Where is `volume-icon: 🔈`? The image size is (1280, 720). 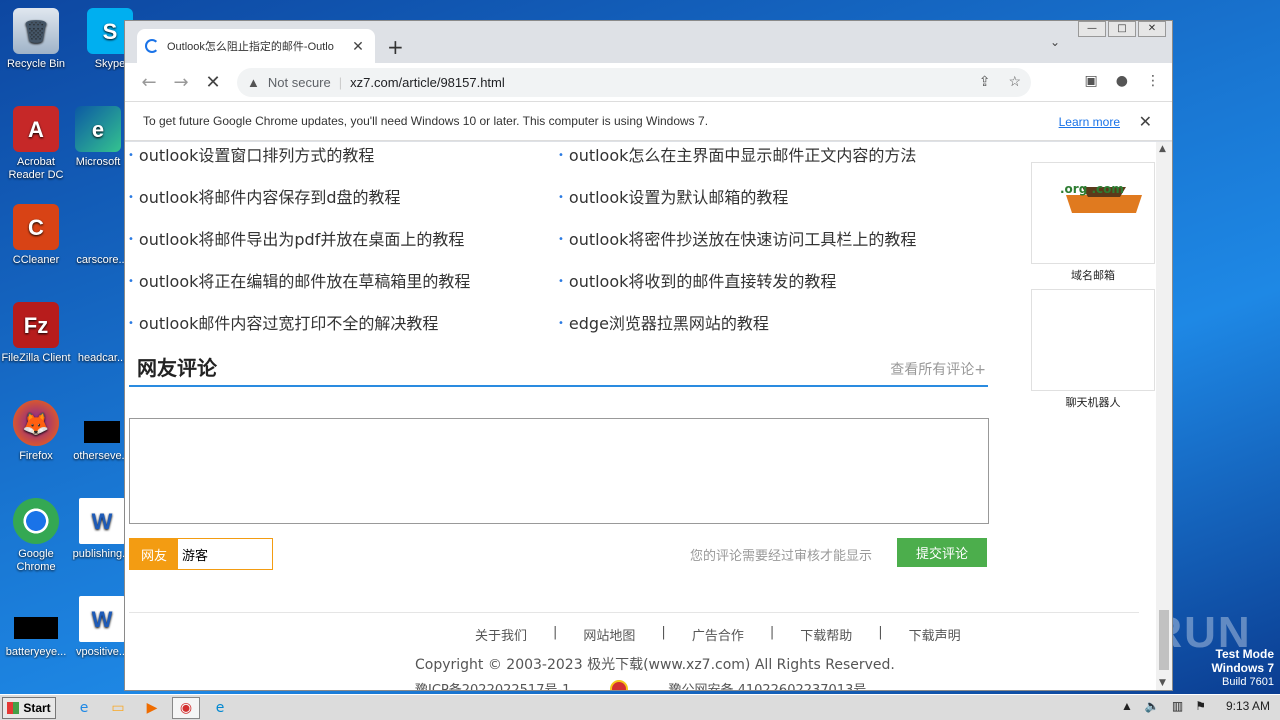 volume-icon: 🔈 is located at coordinates (1152, 706).